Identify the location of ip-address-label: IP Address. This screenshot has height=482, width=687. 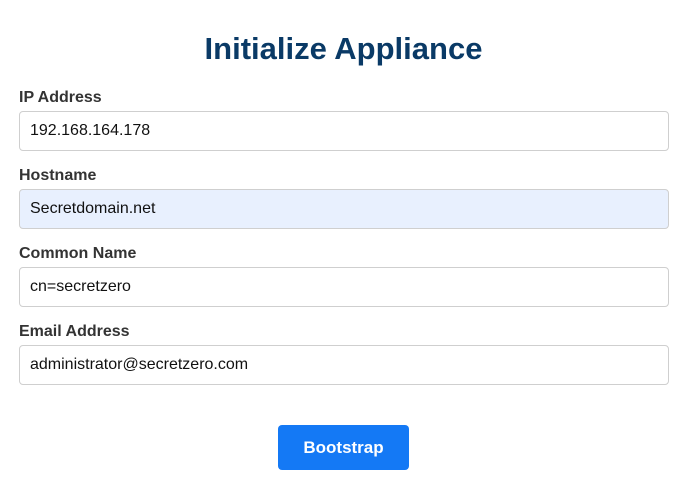
(60, 97).